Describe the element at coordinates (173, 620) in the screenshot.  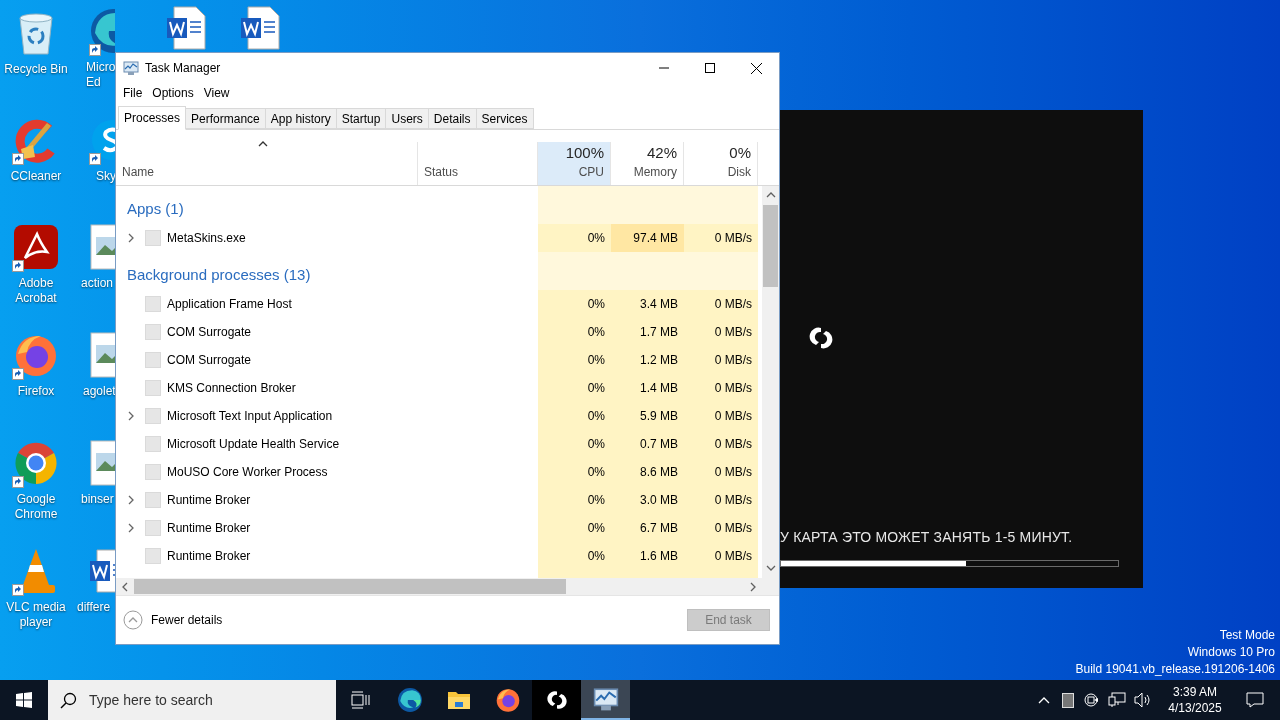
I see `fewer-details-button: Fewer details` at that location.